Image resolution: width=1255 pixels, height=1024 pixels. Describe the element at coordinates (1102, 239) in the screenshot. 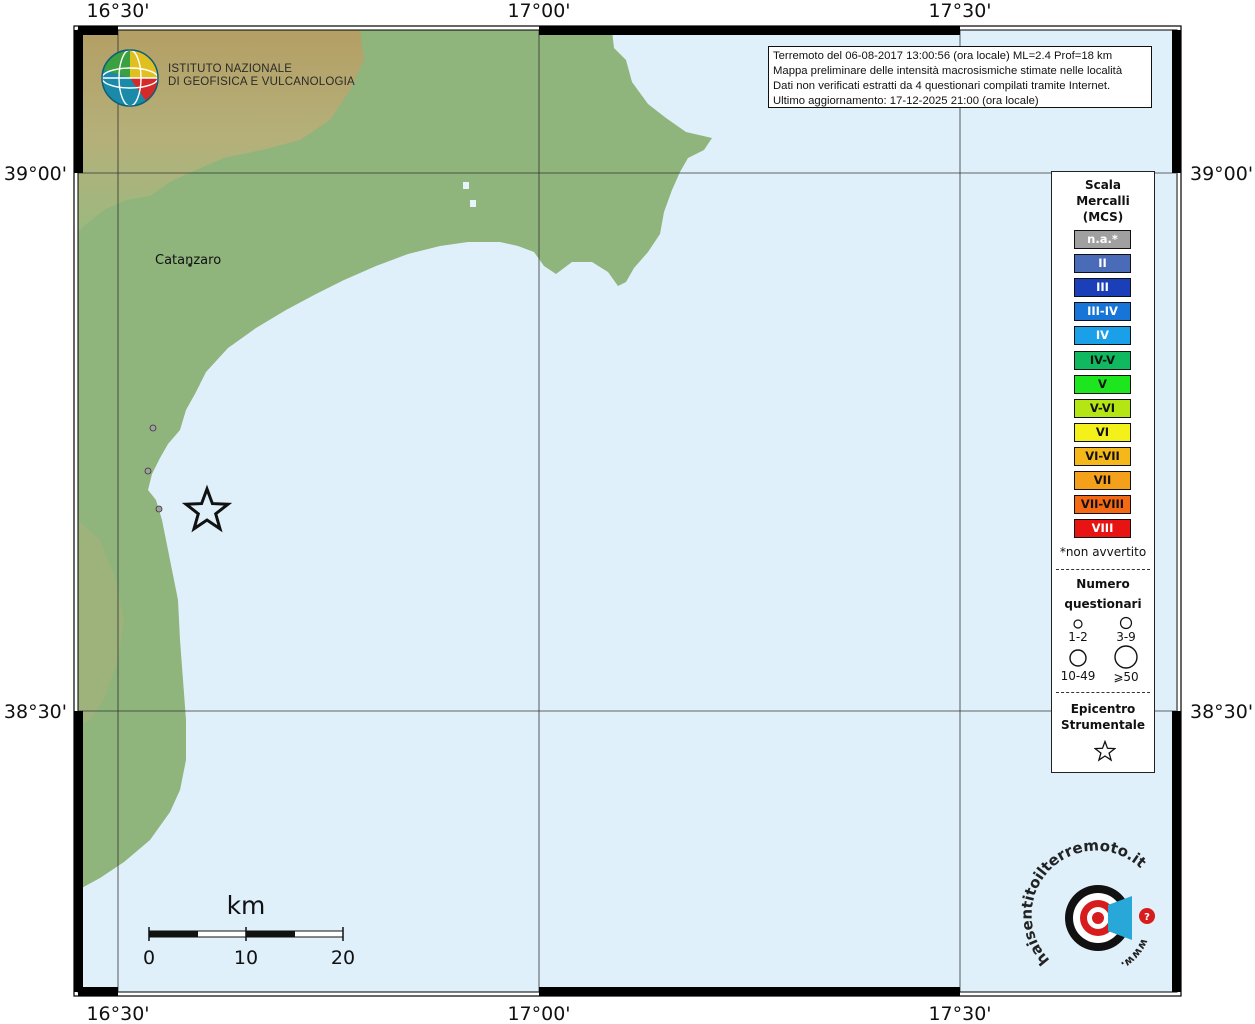

I see `legend-swatch: n.a.*` at that location.